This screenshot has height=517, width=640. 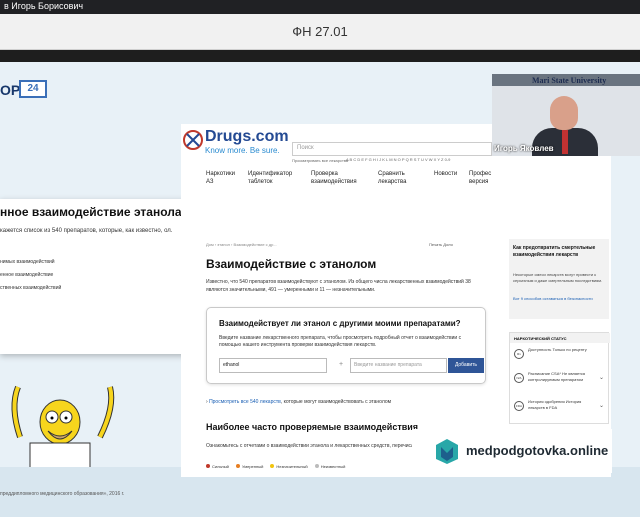 What do you see at coordinates (220, 466) in the screenshot?
I see `legend-item: Сильный` at bounding box center [220, 466].